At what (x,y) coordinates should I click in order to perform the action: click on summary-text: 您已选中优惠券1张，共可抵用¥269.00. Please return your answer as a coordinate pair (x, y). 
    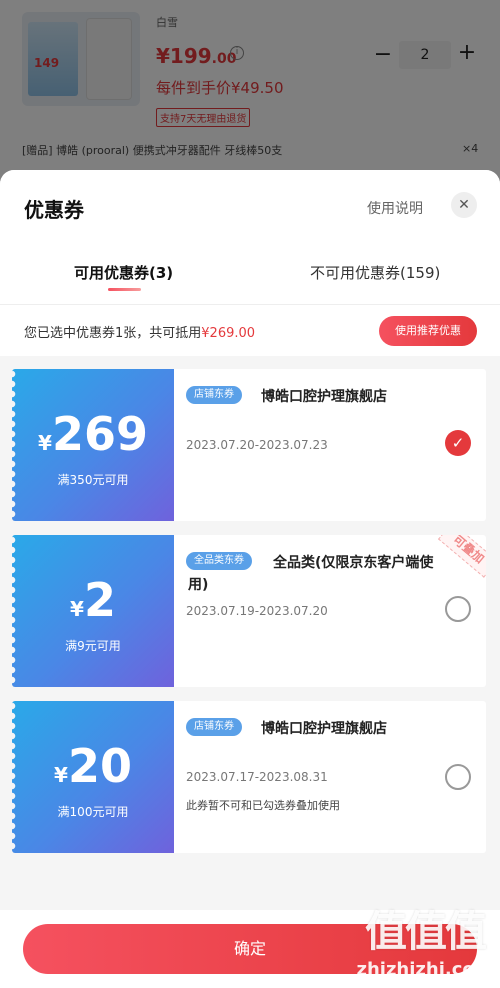
    Looking at the image, I should click on (139, 331).